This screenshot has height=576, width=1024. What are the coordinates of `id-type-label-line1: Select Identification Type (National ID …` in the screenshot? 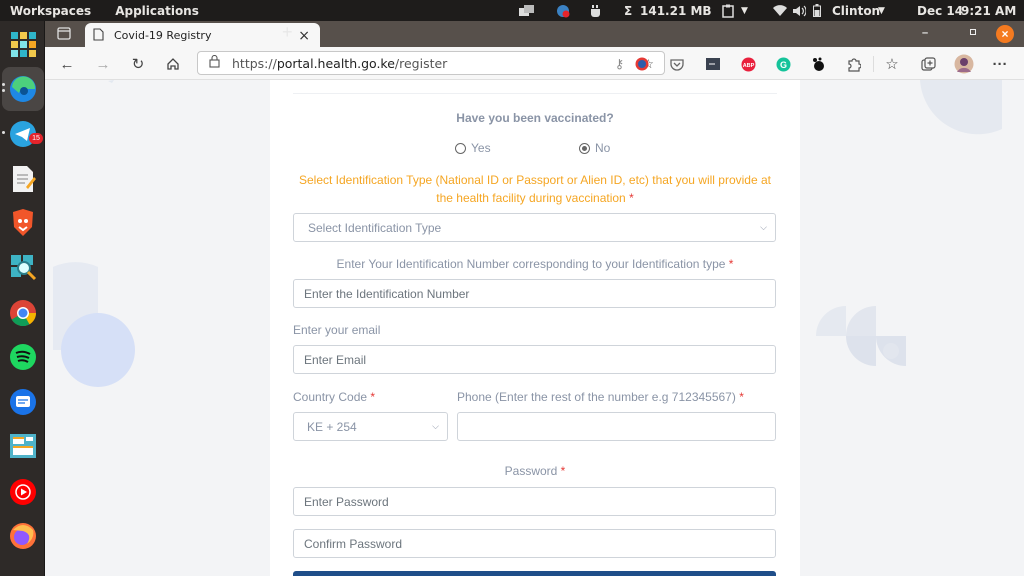 It's located at (534, 180).